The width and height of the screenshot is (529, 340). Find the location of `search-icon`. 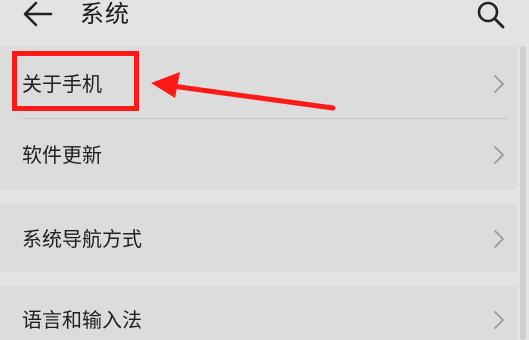

search-icon is located at coordinates (491, 15).